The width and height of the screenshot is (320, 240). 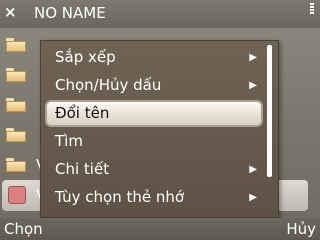 What do you see at coordinates (154, 57) in the screenshot?
I see `menu-item-sort: Sắp xếp ▶` at bounding box center [154, 57].